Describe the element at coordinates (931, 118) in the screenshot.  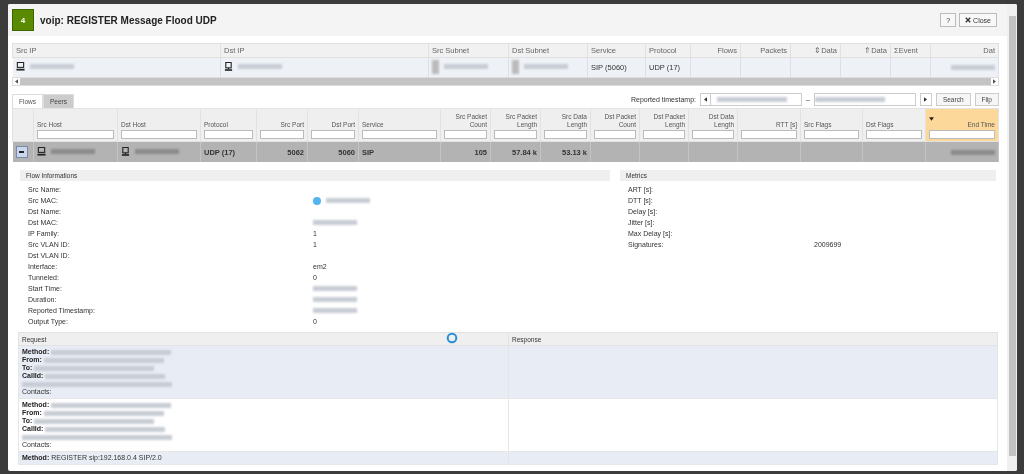
I see `sort-descending-icon` at that location.